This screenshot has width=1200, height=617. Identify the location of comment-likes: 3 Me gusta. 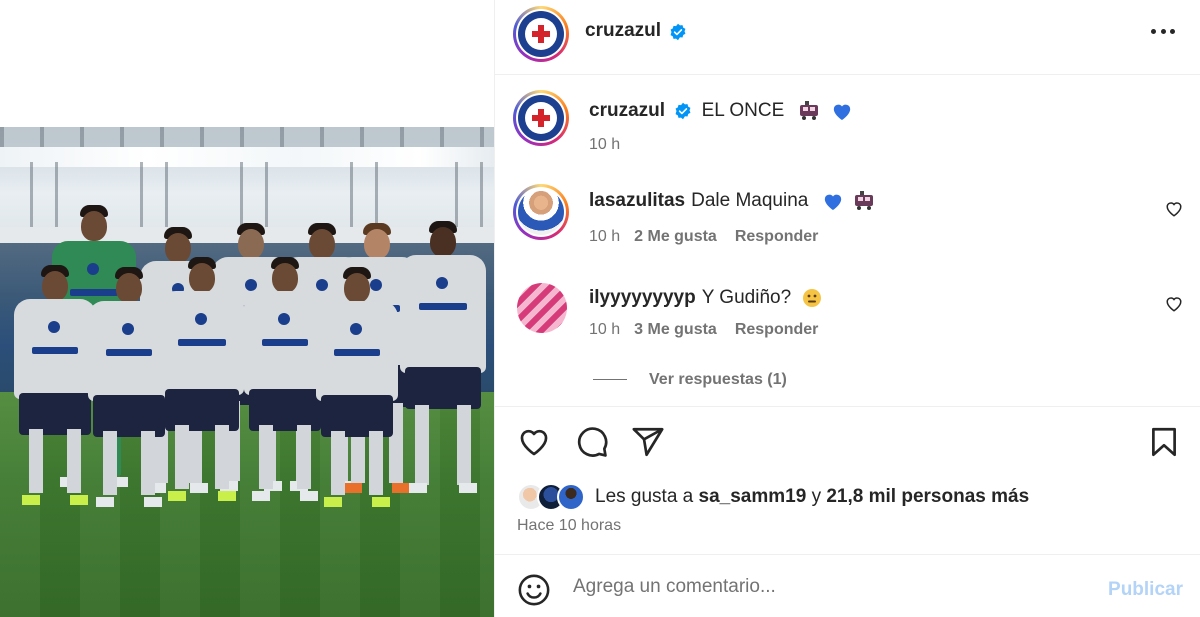
(675, 329).